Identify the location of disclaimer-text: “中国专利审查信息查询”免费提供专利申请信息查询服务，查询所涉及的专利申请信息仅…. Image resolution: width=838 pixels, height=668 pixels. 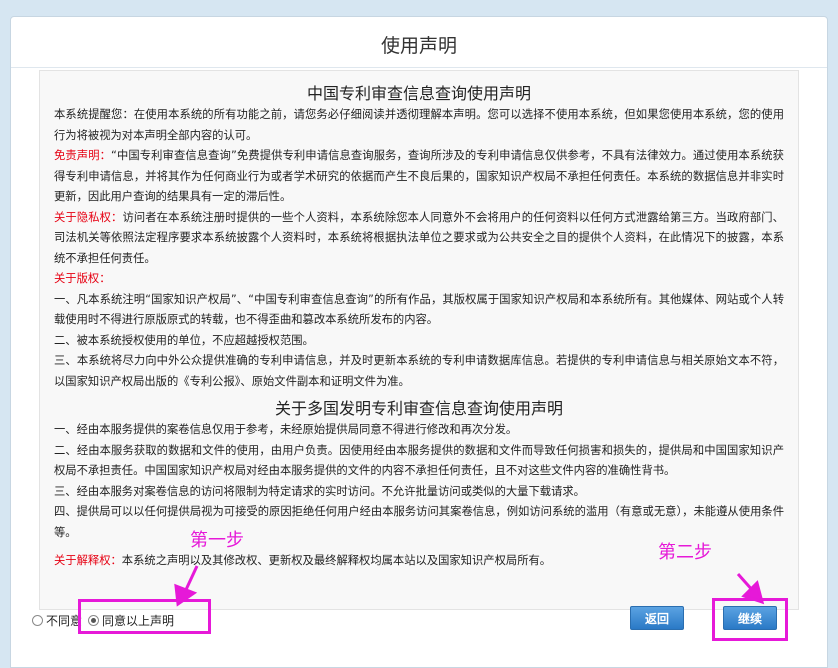
(419, 176).